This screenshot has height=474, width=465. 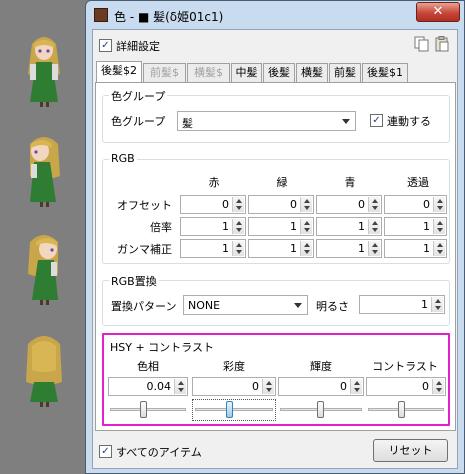 What do you see at coordinates (101, 15) in the screenshot?
I see `app-icon` at bounding box center [101, 15].